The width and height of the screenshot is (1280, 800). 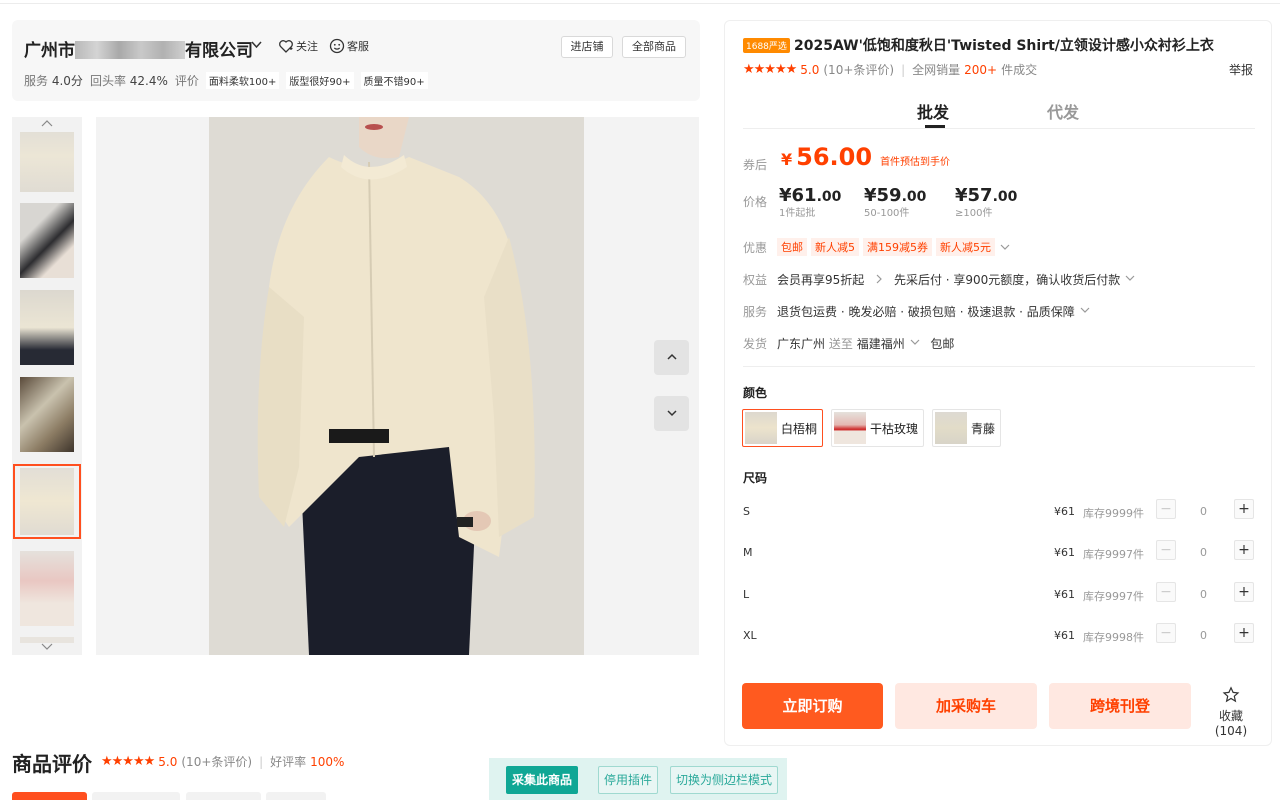 I want to click on services-text: 退货包运费 · 晚发必赔 · 破损包赔 · 极速退款 · 品质保障, so click(x=926, y=312).